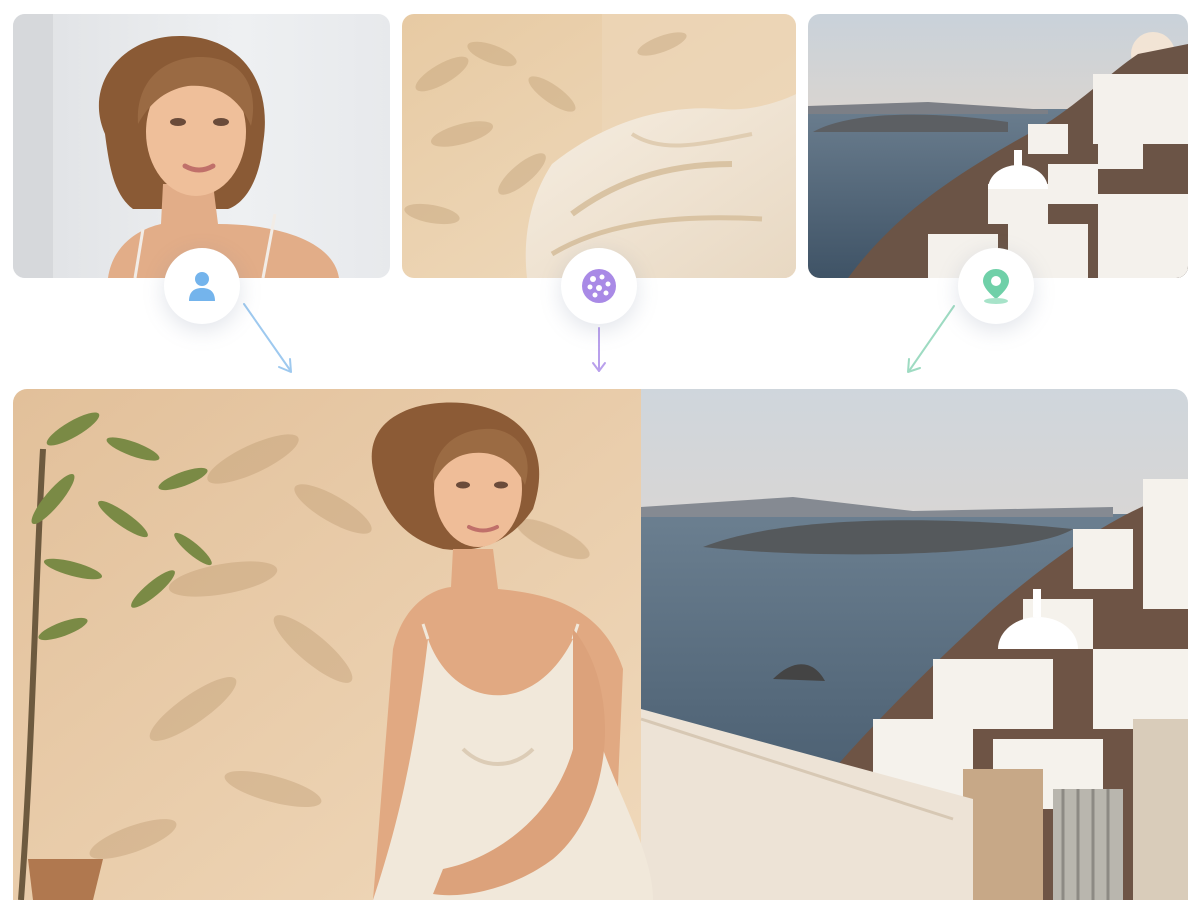 This screenshot has height=900, width=1200. I want to click on subject-reference-image, so click(201, 146).